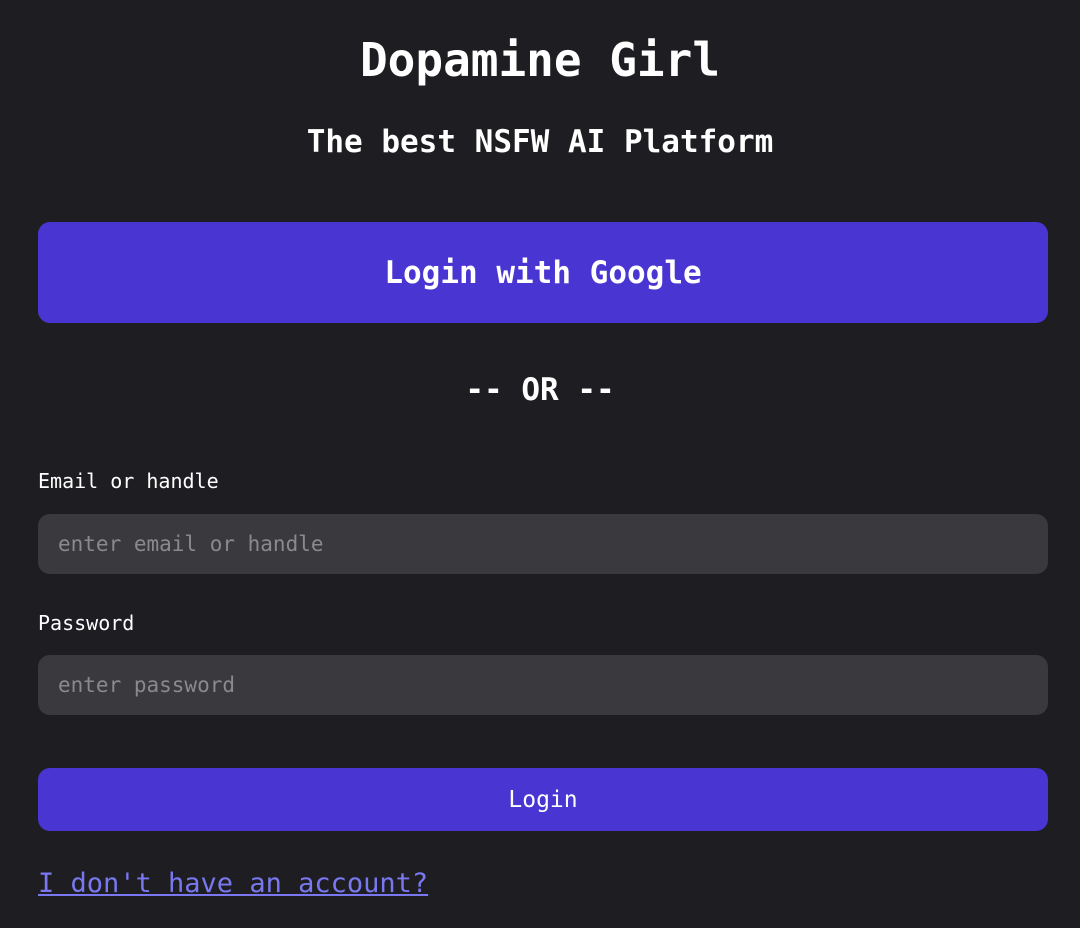  Describe the element at coordinates (543, 799) in the screenshot. I see `login-button: Login` at that location.